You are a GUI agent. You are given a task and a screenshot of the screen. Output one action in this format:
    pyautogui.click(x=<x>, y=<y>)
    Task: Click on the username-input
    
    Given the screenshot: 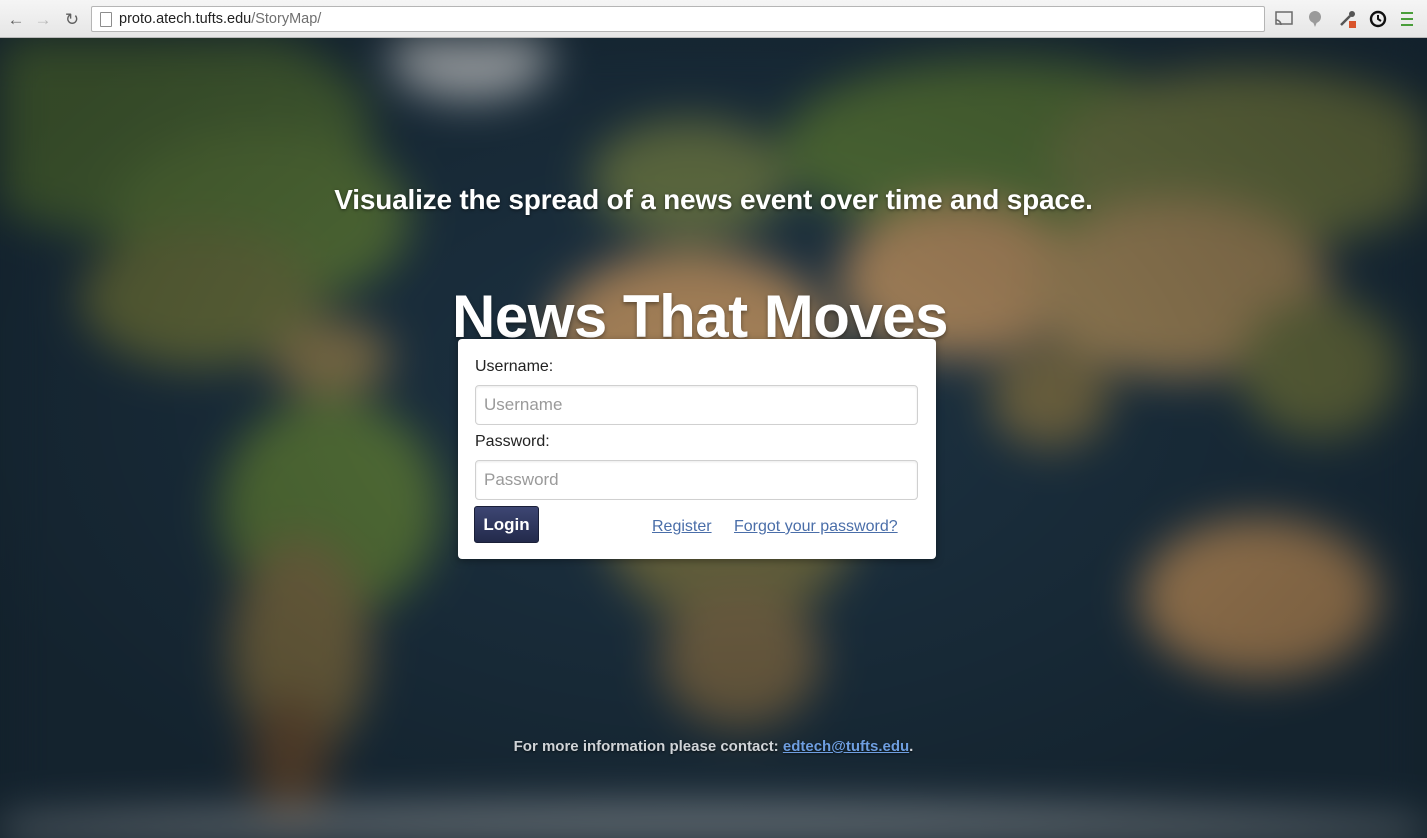 What is the action you would take?
    pyautogui.click(x=696, y=405)
    